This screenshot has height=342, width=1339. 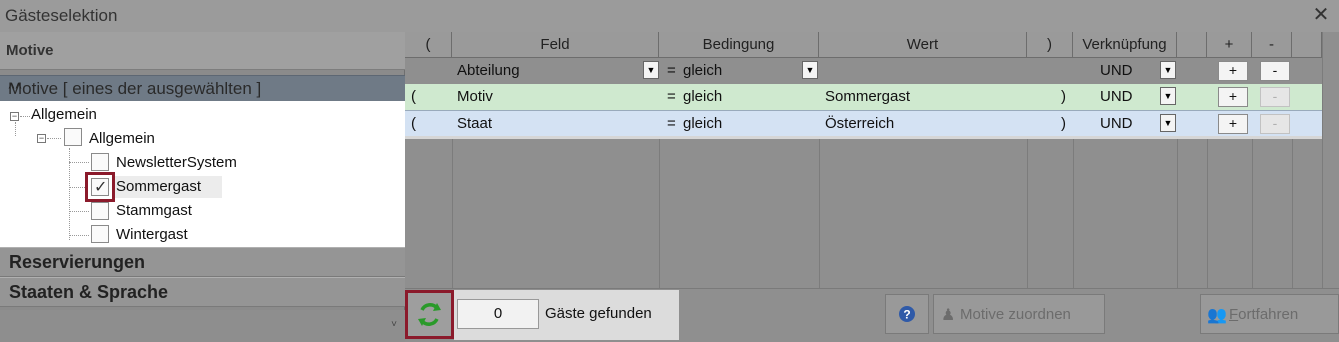 I want to click on tree-item-newslettersystem: NewsletterSystem, so click(x=176, y=162).